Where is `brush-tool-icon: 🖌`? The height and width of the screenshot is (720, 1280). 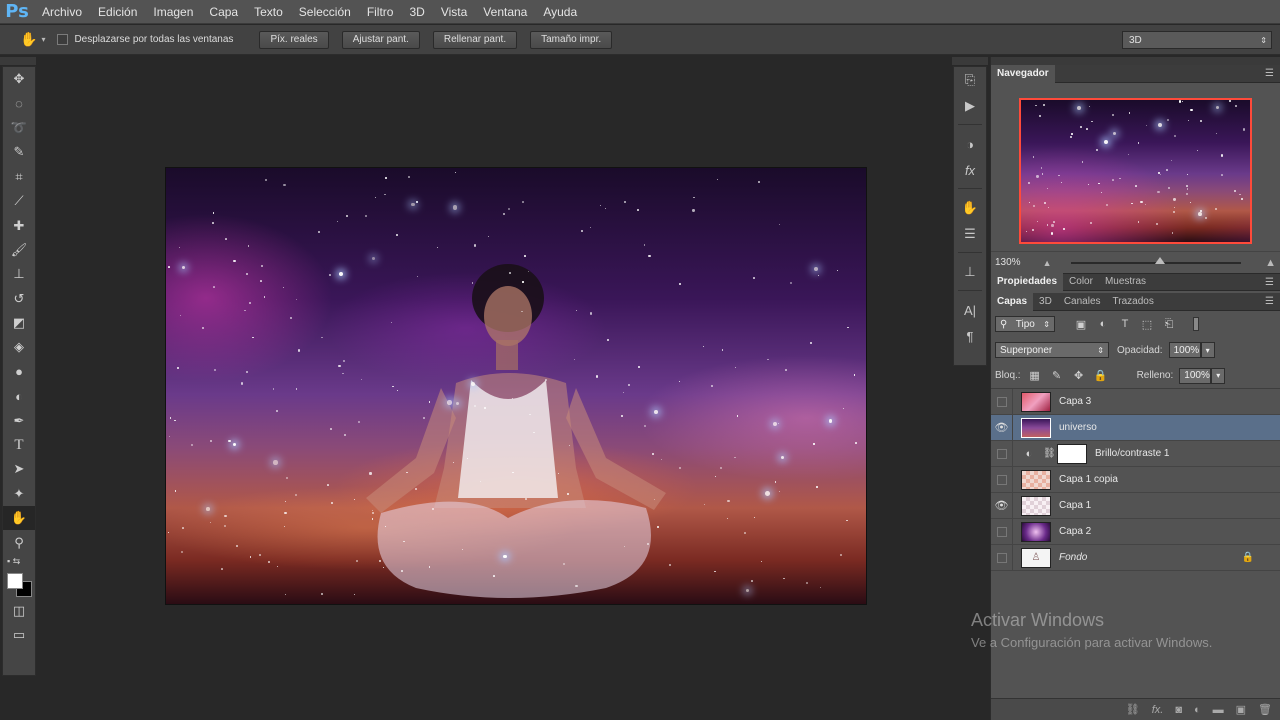
brush-tool-icon: 🖌 is located at coordinates (19, 250).